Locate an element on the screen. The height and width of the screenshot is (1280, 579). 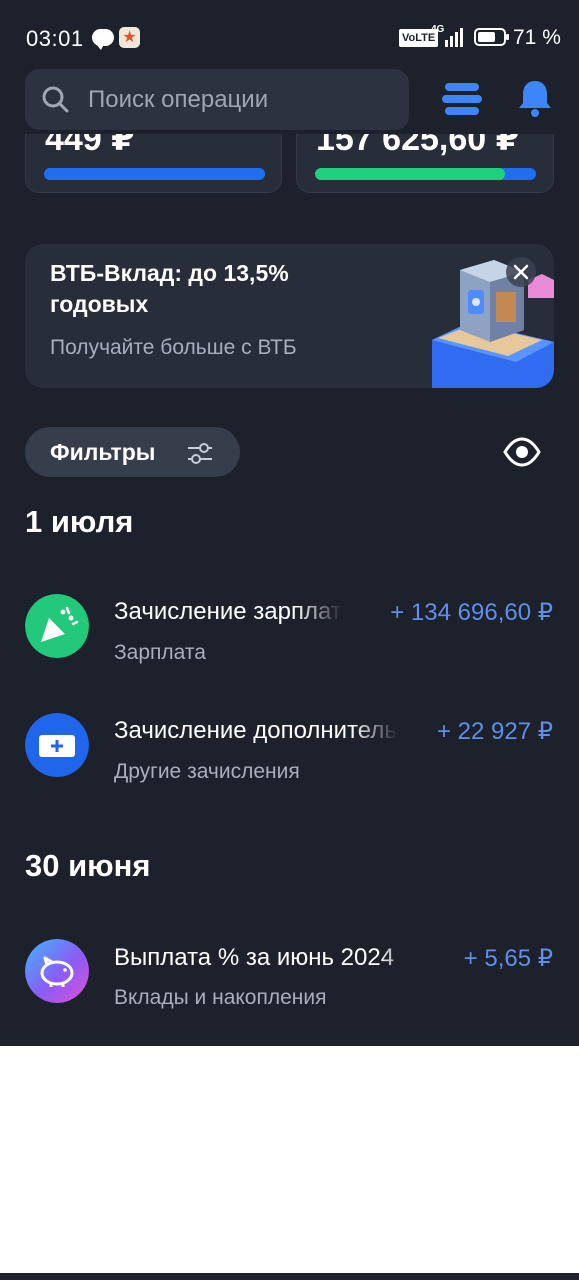
search-icon is located at coordinates (55, 99).